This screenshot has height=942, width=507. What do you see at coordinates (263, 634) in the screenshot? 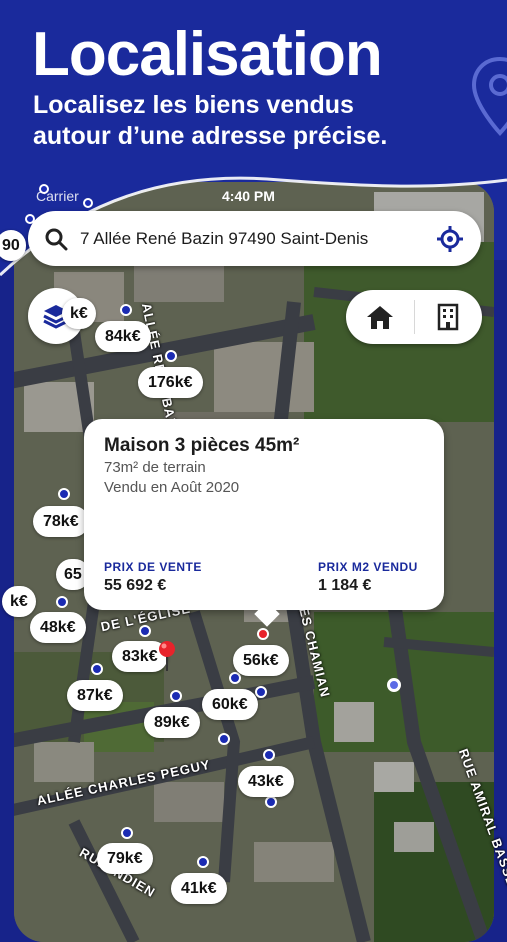
I see `selected-sale-dot` at bounding box center [263, 634].